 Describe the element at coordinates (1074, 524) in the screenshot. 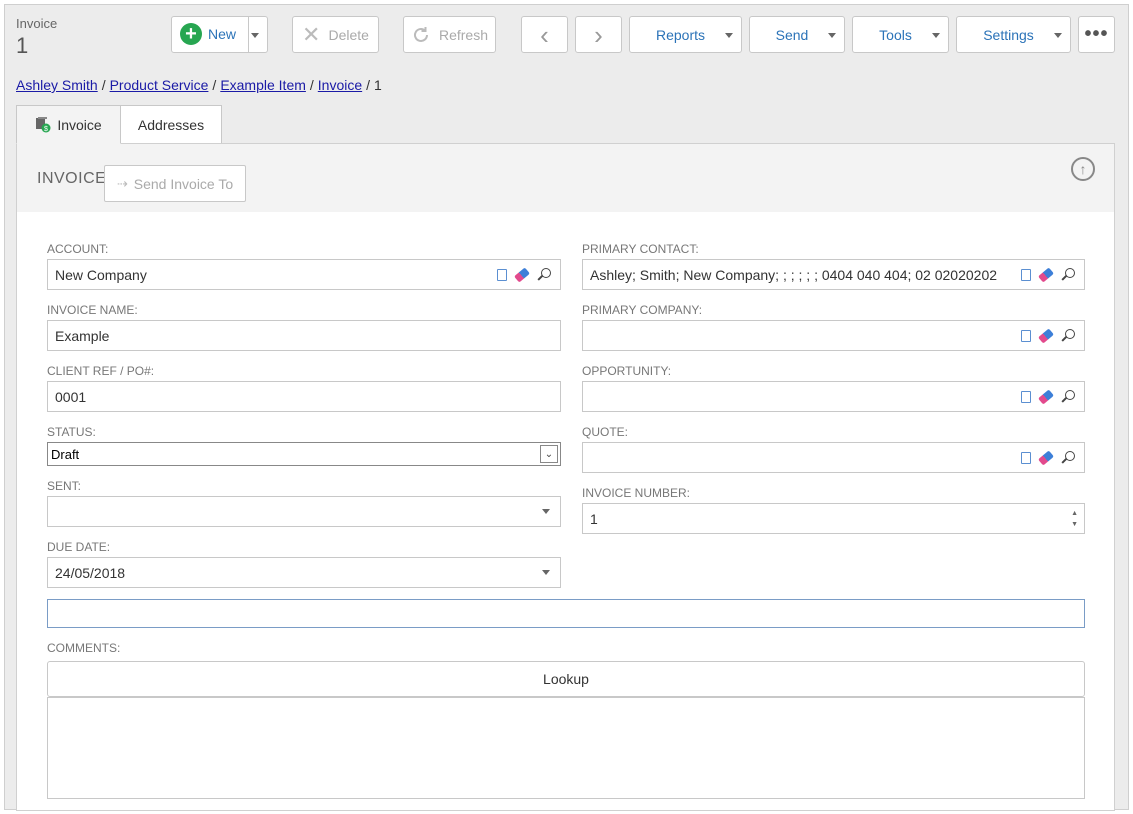

I see `spin-down-icon: ▼` at that location.